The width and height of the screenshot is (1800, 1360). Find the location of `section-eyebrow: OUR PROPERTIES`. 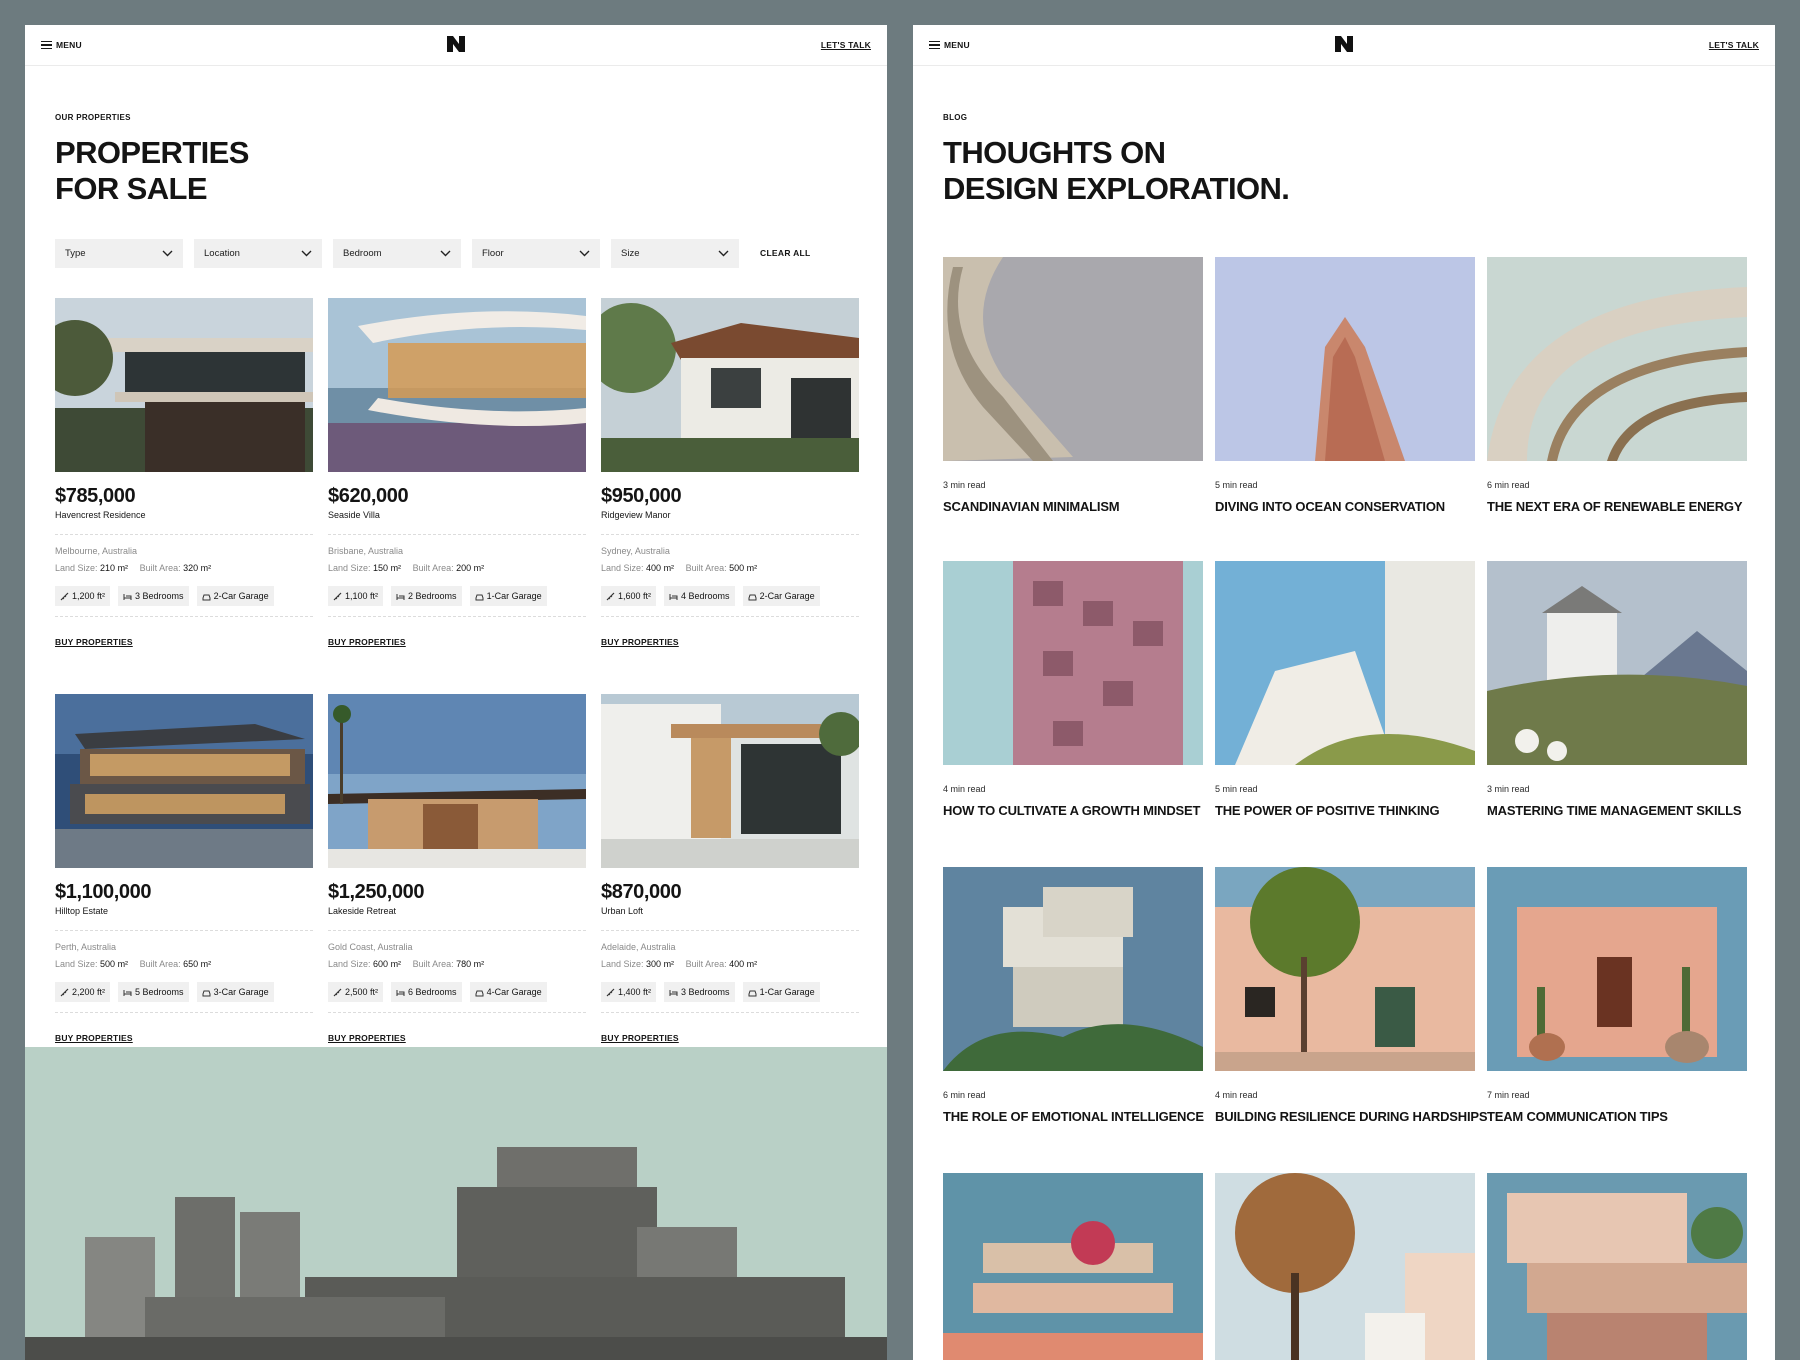

section-eyebrow: OUR PROPERTIES is located at coordinates (93, 117).